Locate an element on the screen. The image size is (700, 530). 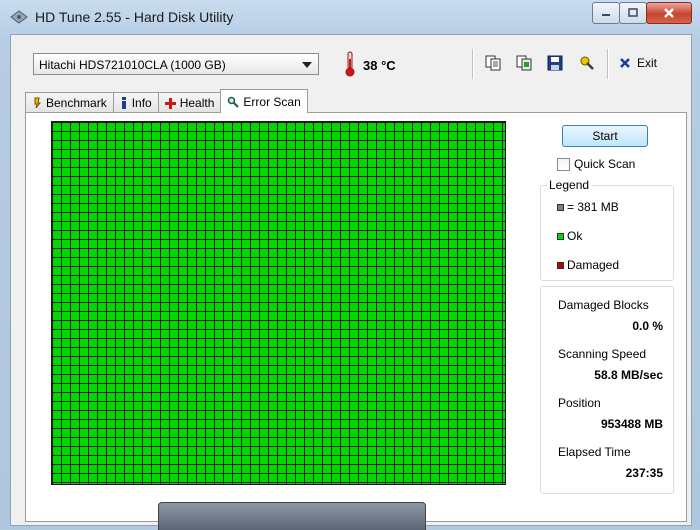
block-swatch is located at coordinates (560, 207).